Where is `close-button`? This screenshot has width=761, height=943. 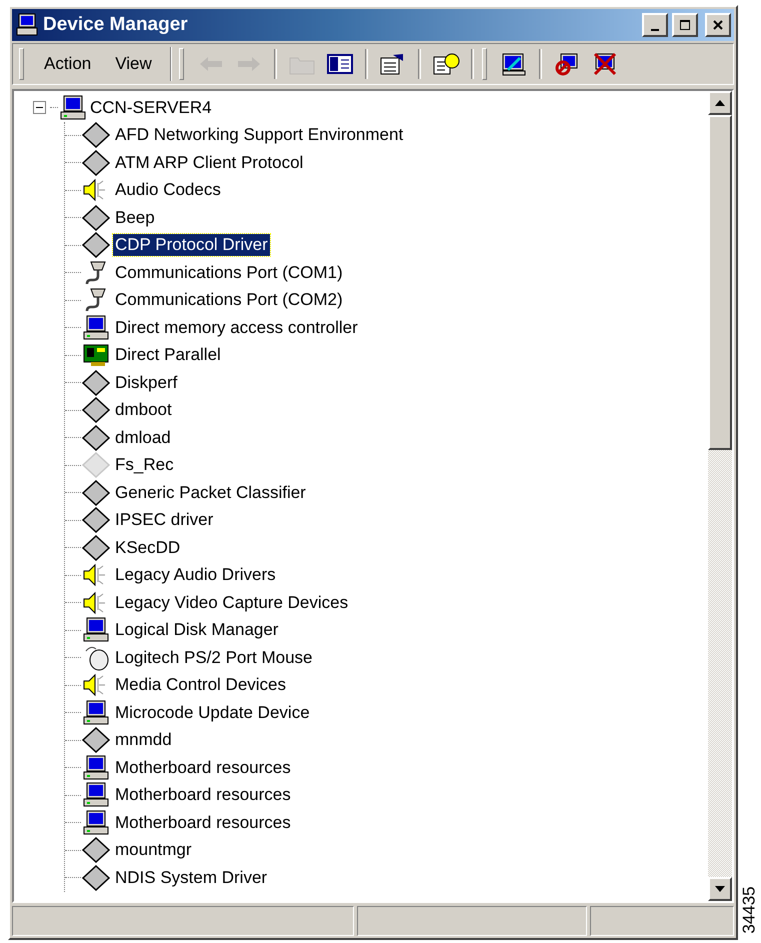
close-button is located at coordinates (718, 25).